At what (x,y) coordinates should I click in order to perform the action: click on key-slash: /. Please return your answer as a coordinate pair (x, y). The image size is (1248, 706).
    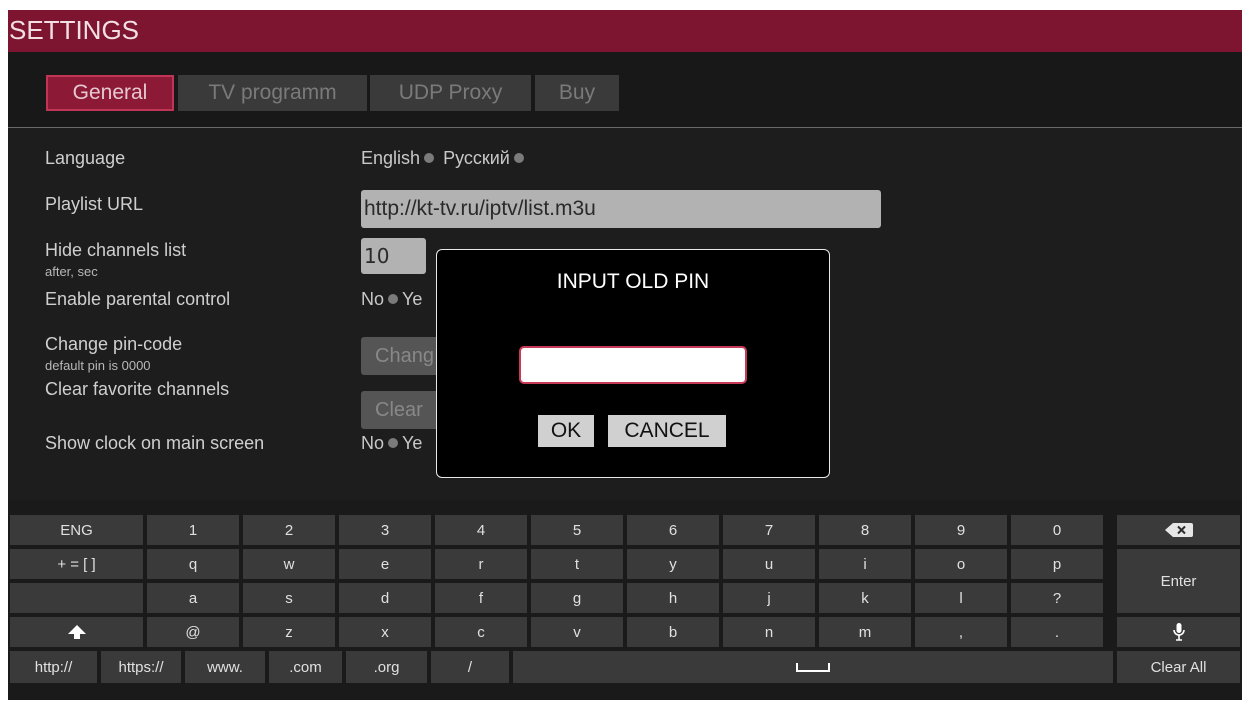
    Looking at the image, I should click on (470, 667).